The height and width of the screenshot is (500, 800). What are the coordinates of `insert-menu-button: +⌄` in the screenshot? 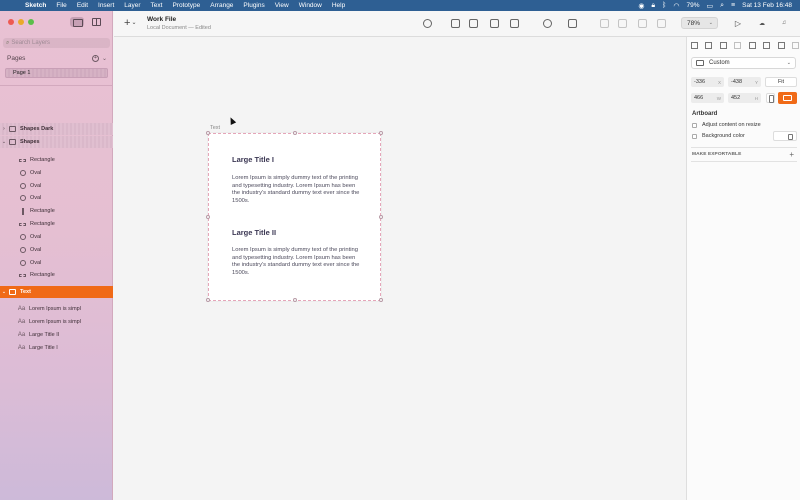 It's located at (130, 22).